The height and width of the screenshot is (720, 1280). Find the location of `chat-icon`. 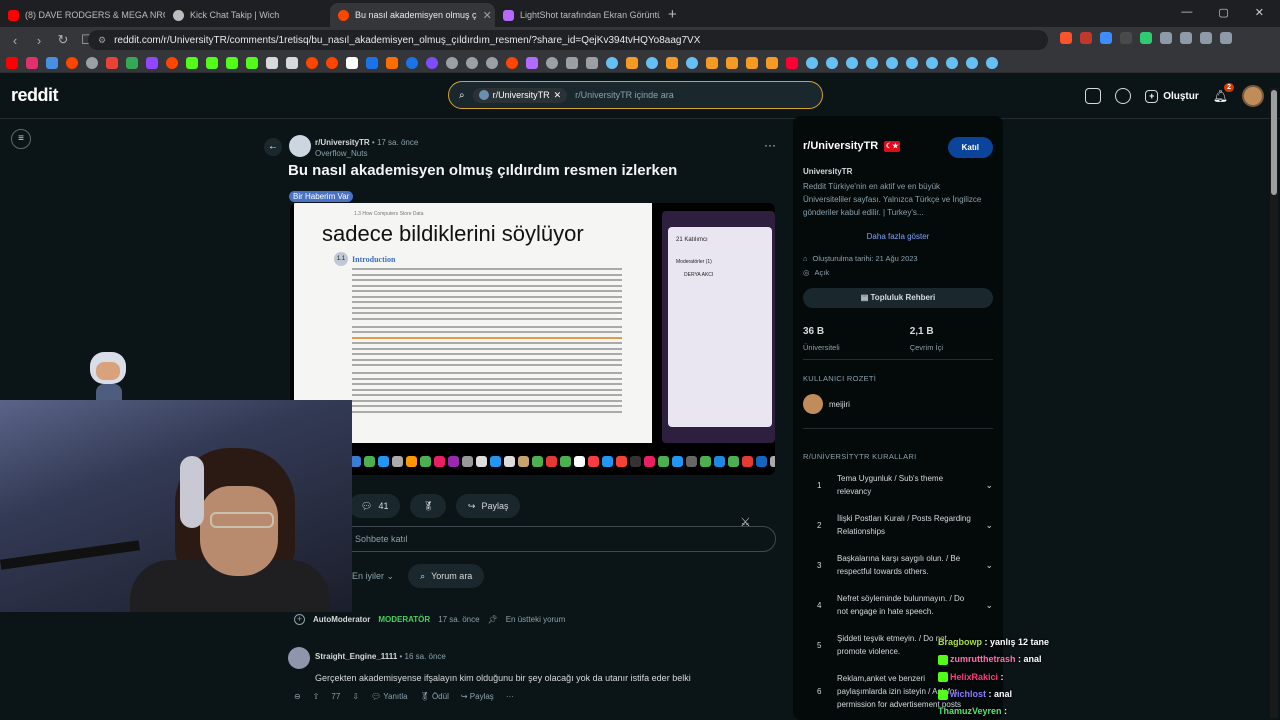

chat-icon is located at coordinates (1123, 96).